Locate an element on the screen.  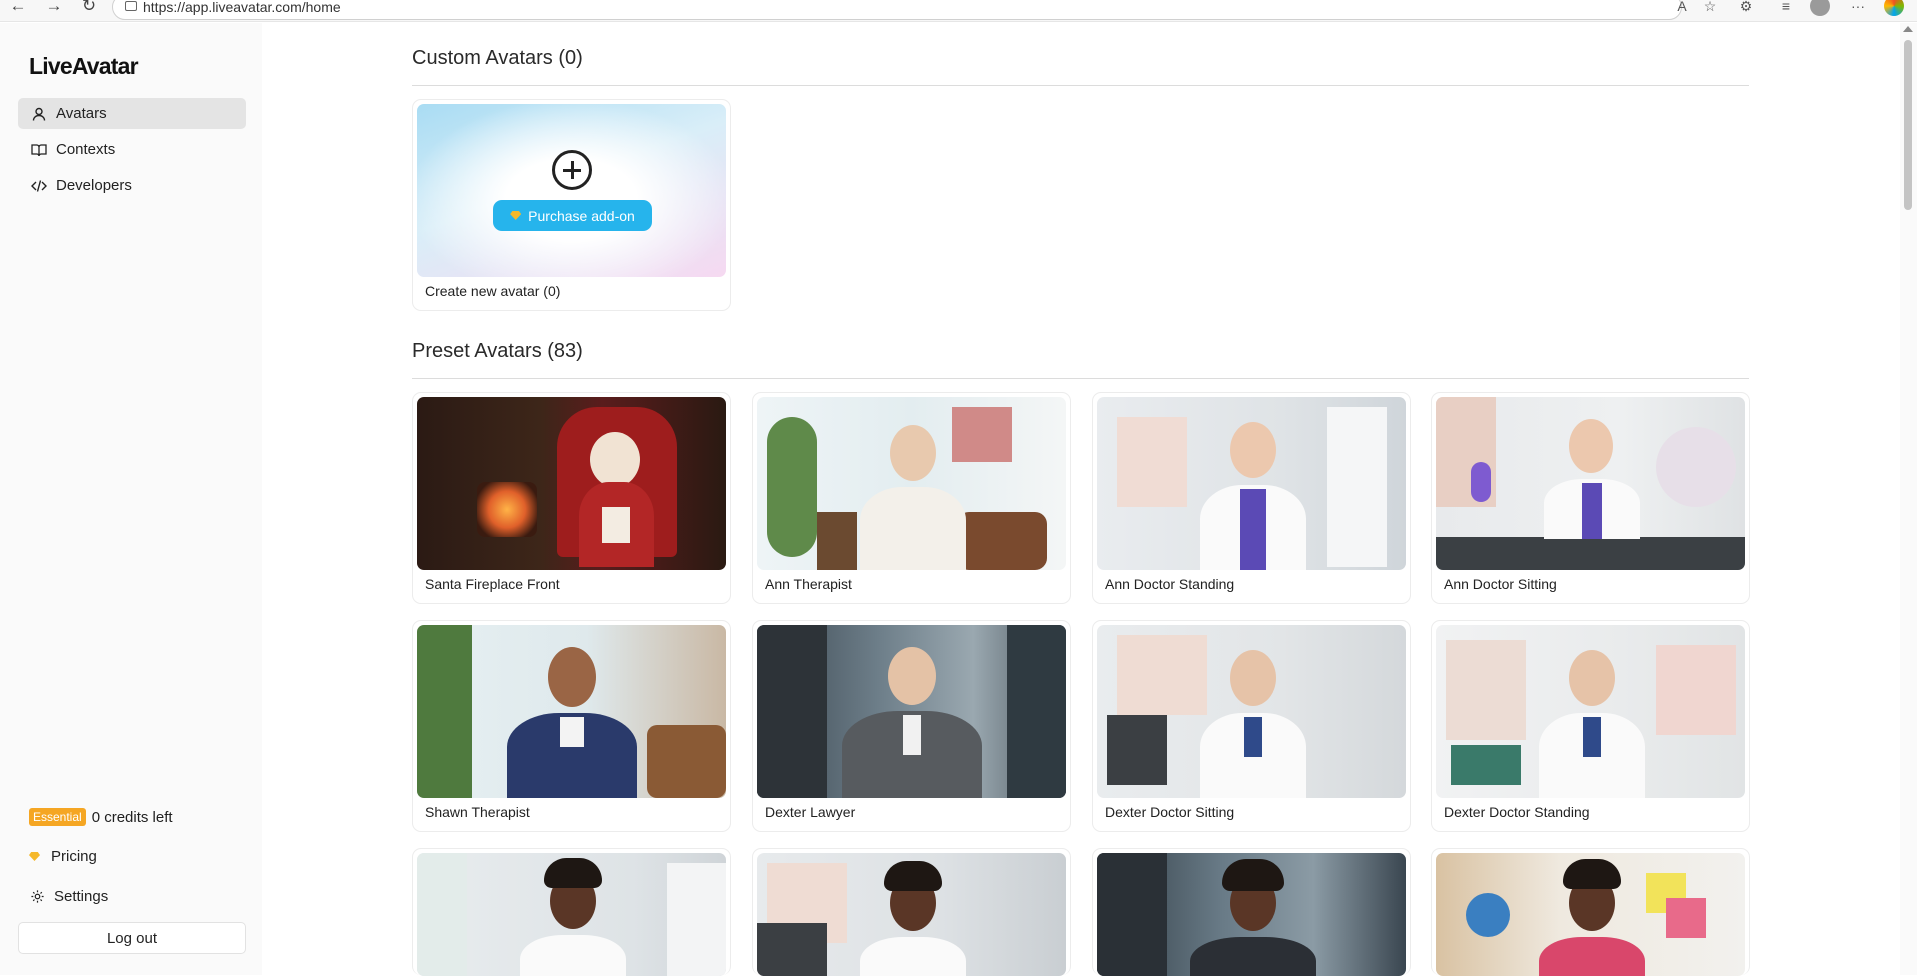
app-logo: LiveAvatar is located at coordinates (84, 66).